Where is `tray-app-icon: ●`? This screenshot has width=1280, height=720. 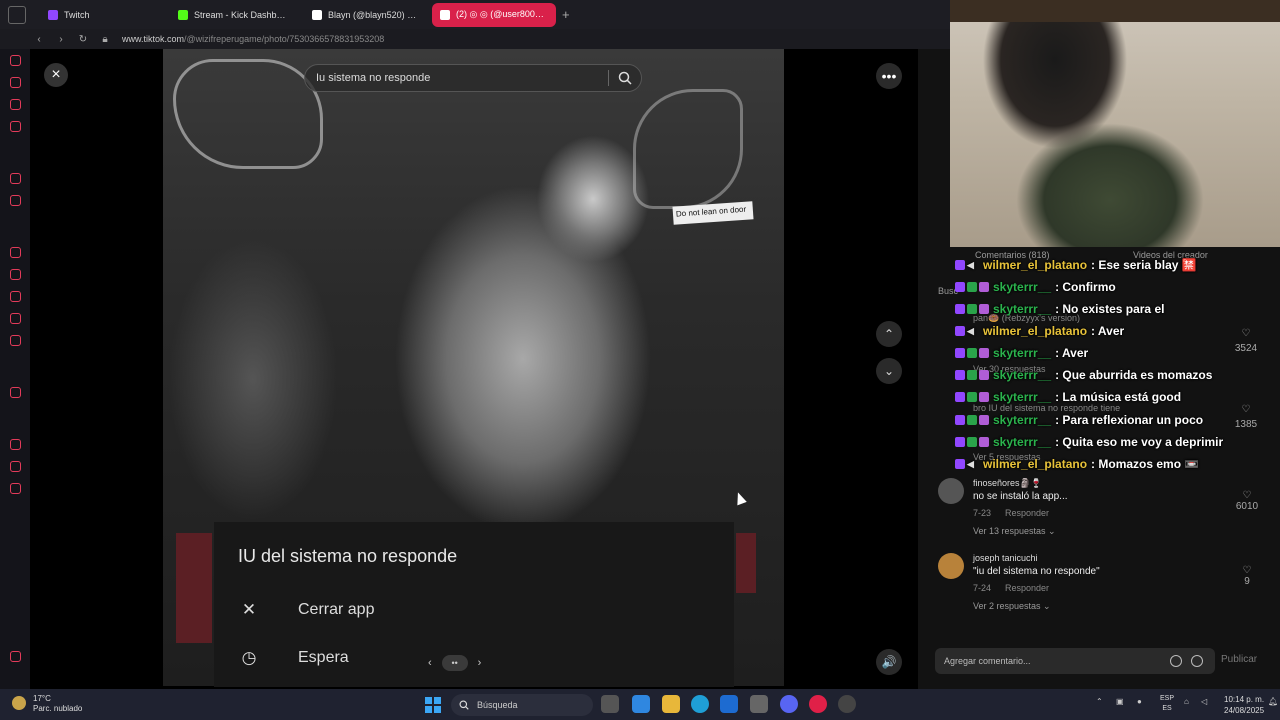
tray-app-icon: ● is located at coordinates (1139, 701).